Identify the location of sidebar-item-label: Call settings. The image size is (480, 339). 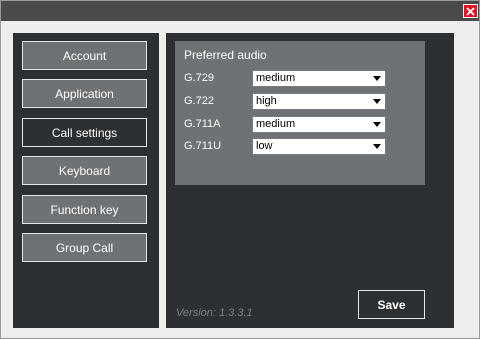
(84, 132).